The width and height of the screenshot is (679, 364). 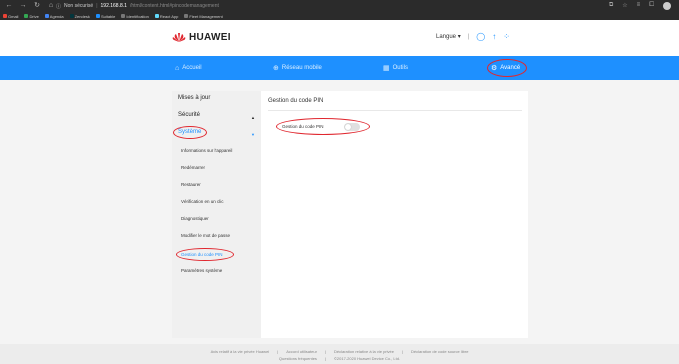 I want to click on sidebar-item-device-info: Informations sur l'appareil, so click(x=206, y=150).